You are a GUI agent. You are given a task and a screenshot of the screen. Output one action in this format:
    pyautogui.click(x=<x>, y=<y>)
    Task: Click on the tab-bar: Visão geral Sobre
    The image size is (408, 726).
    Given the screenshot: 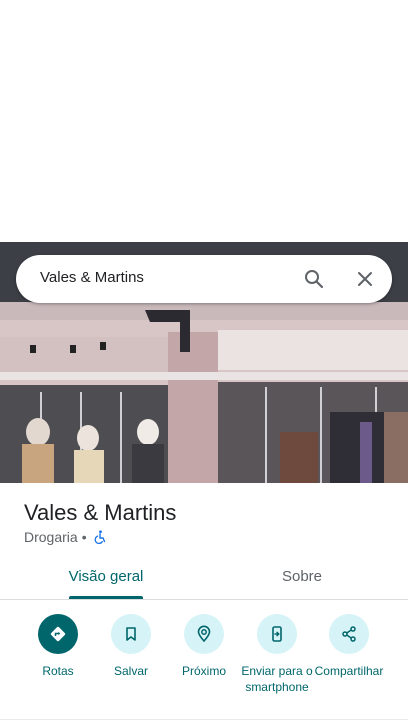 What is the action you would take?
    pyautogui.click(x=204, y=578)
    